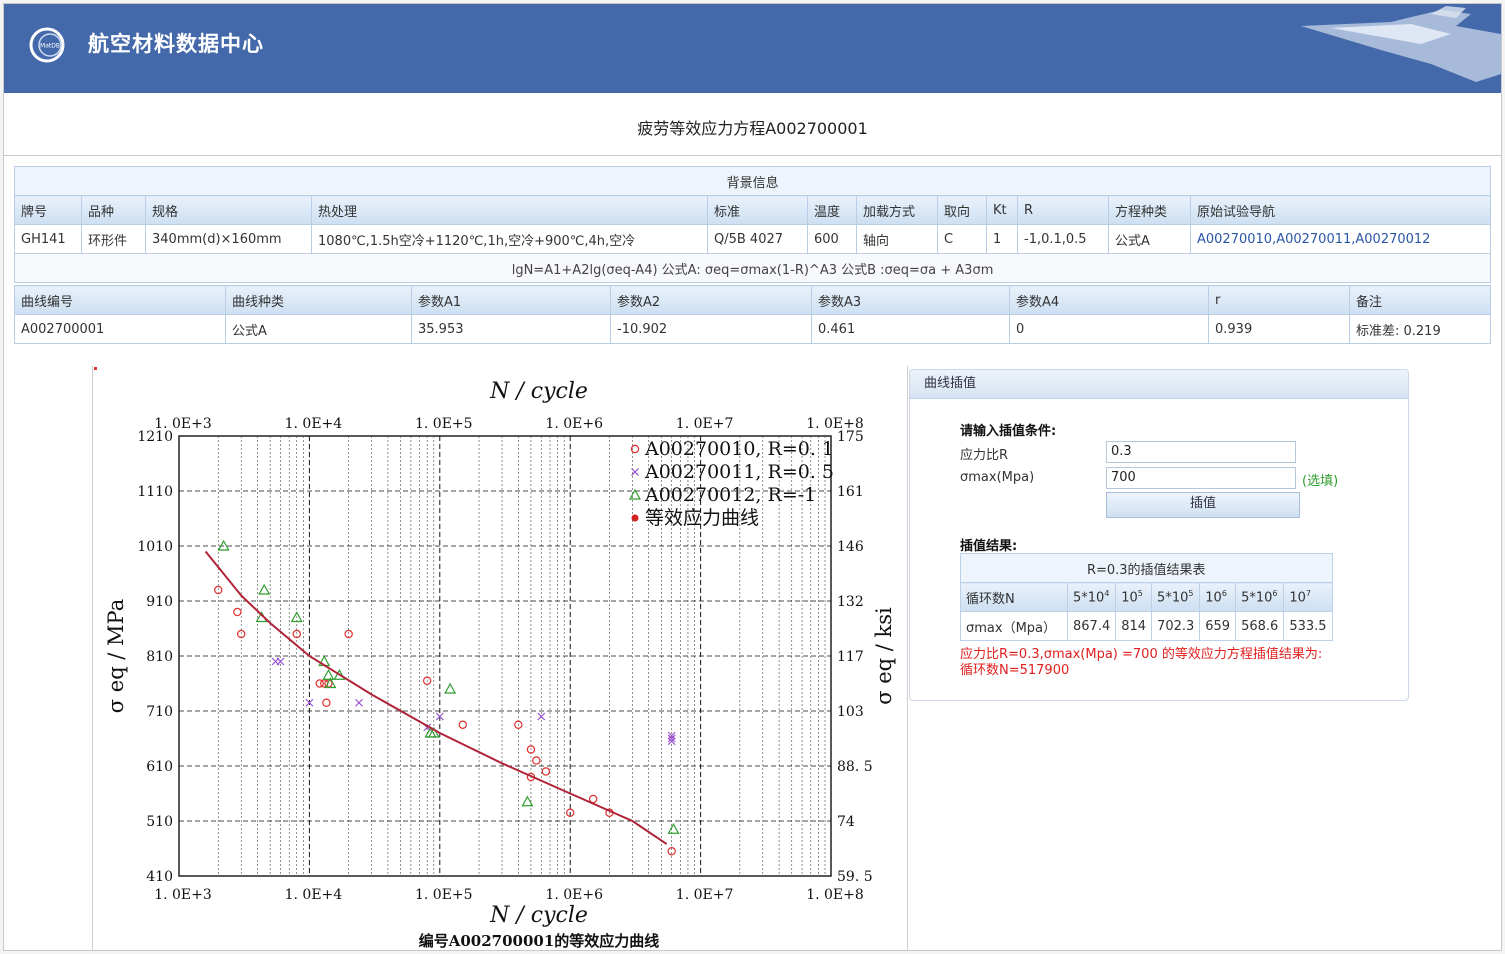 The image size is (1505, 954). I want to click on y-tick-label-right: 117, so click(850, 657).